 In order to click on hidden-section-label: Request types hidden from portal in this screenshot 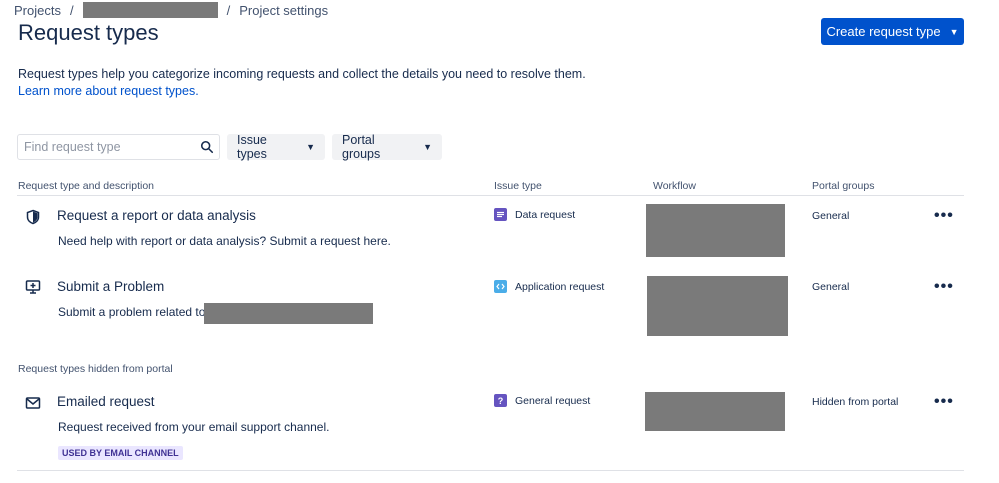, I will do `click(95, 369)`.